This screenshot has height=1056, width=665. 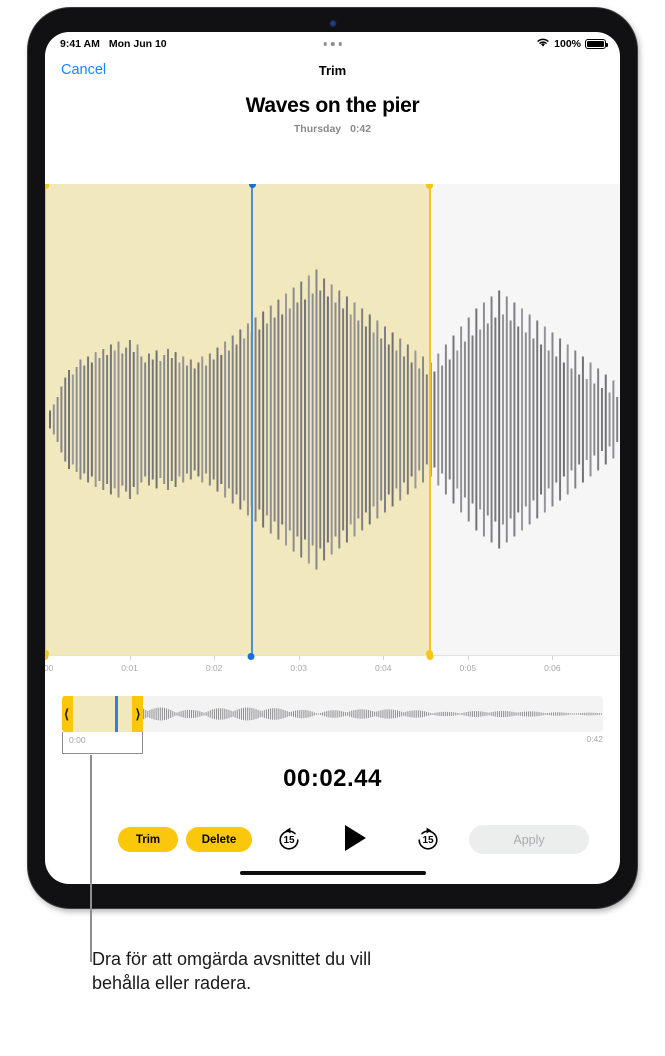 I want to click on callout-bracket: 0:00, so click(x=102, y=743).